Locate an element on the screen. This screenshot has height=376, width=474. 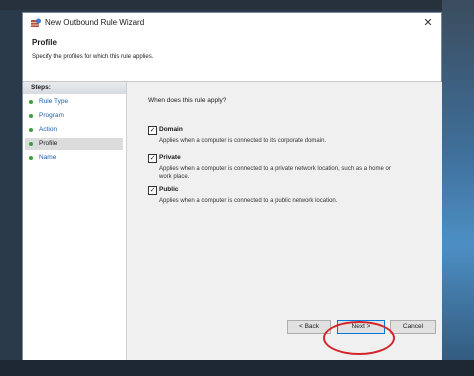
window-title: New Outbound Rule Wizard is located at coordinates (95, 22).